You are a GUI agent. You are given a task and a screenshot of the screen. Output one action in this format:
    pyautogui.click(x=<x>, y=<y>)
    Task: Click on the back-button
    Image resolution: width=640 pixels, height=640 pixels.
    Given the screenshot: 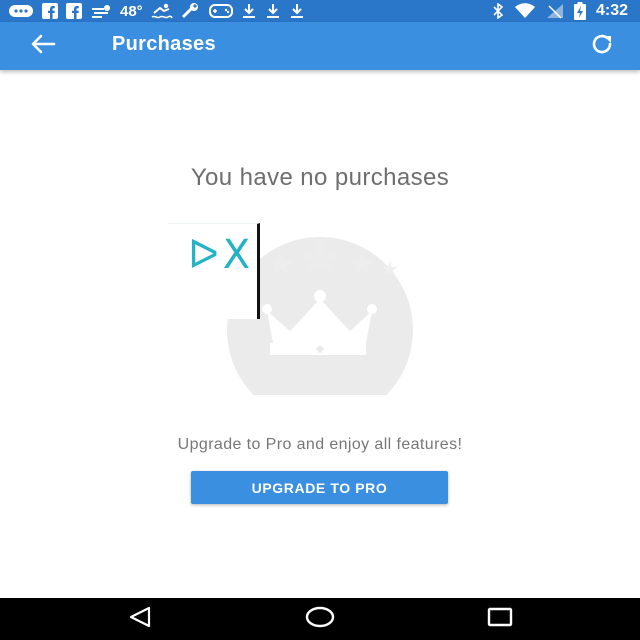 What is the action you would take?
    pyautogui.click(x=43, y=46)
    